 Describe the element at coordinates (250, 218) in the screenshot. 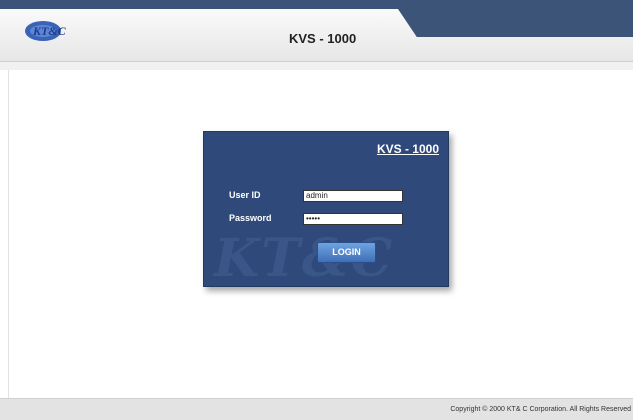

I see `password-label: Password` at that location.